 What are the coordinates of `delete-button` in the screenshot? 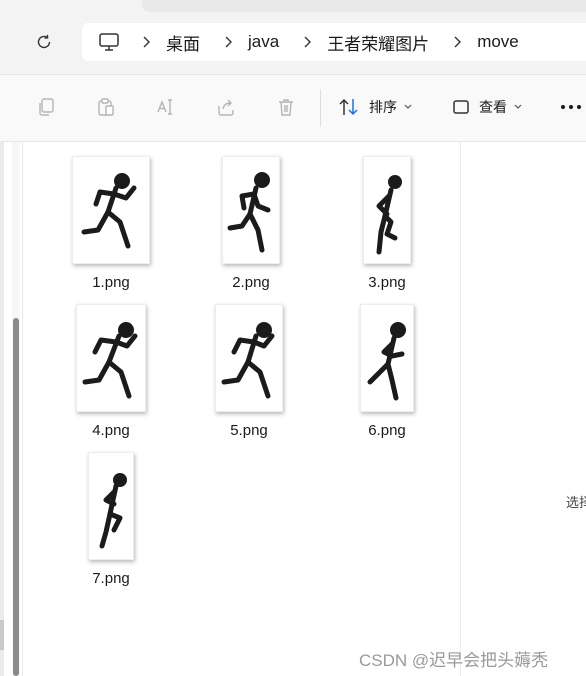 It's located at (286, 107).